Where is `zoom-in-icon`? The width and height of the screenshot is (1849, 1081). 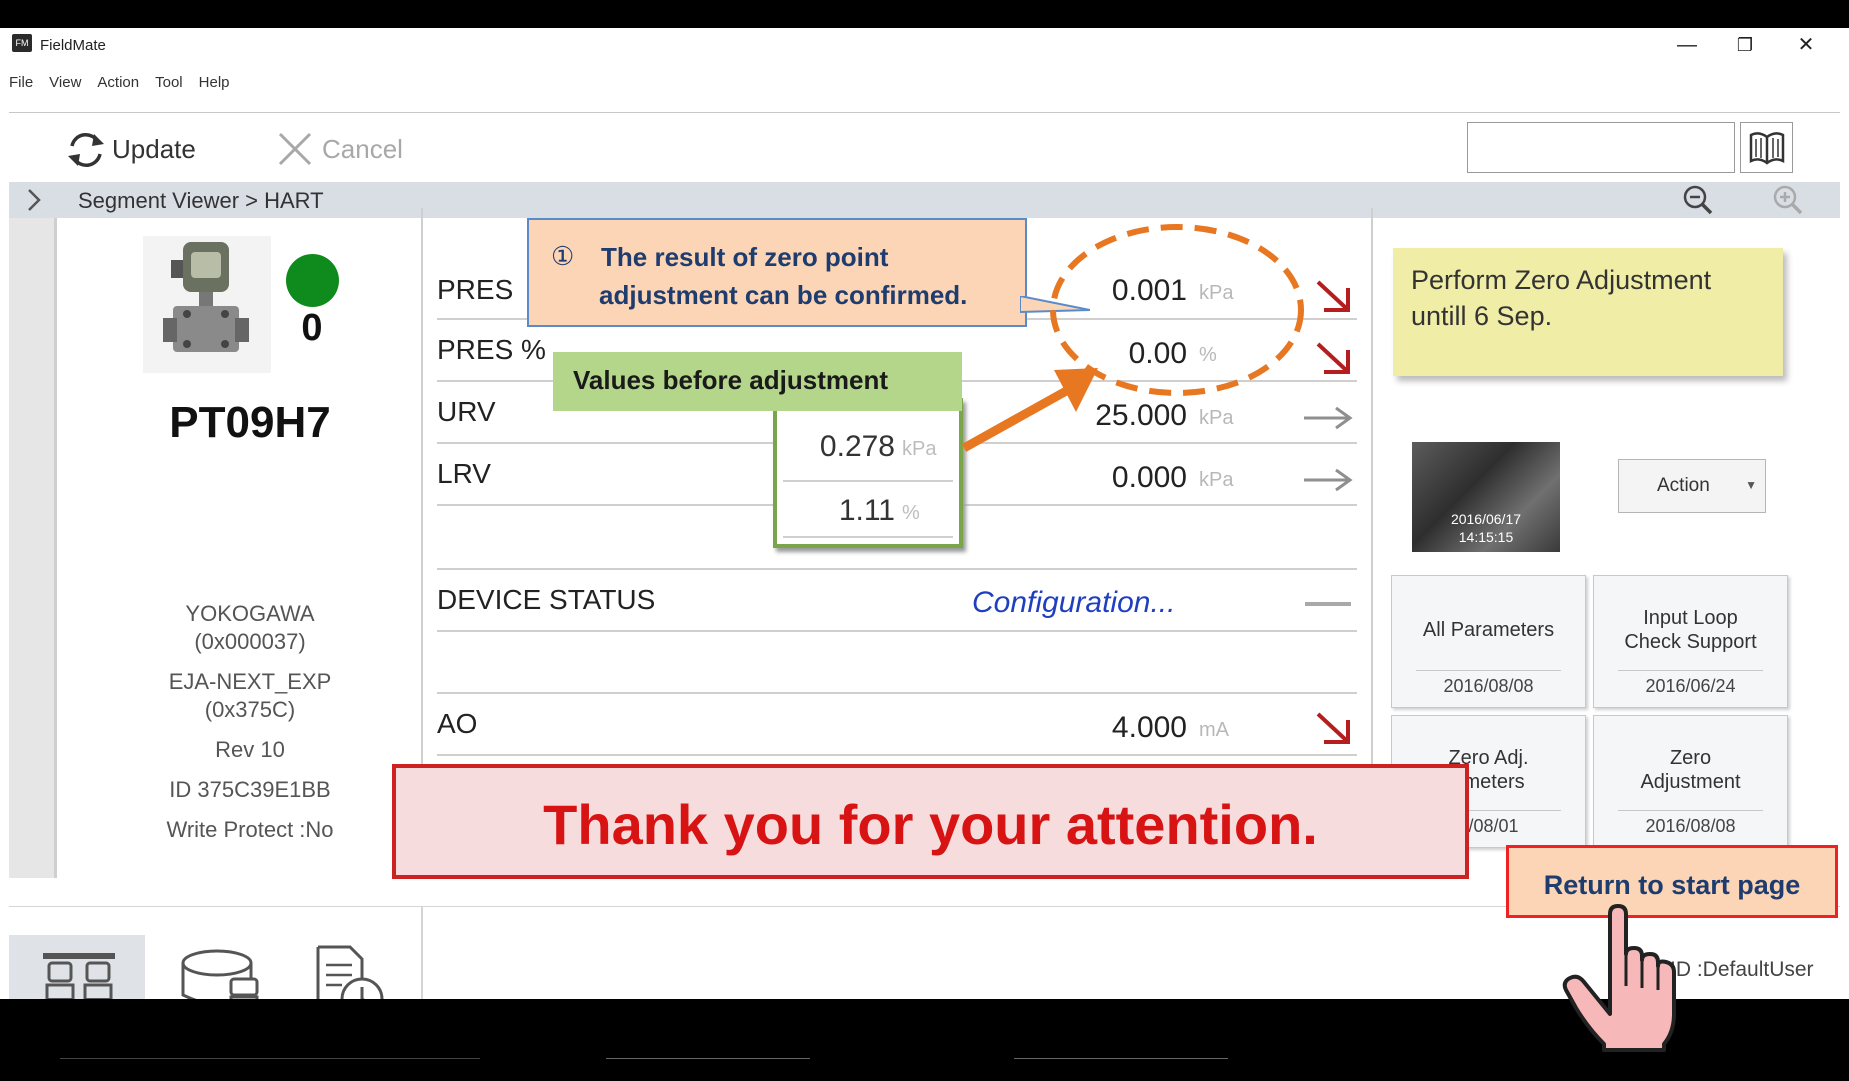 zoom-in-icon is located at coordinates (1789, 200).